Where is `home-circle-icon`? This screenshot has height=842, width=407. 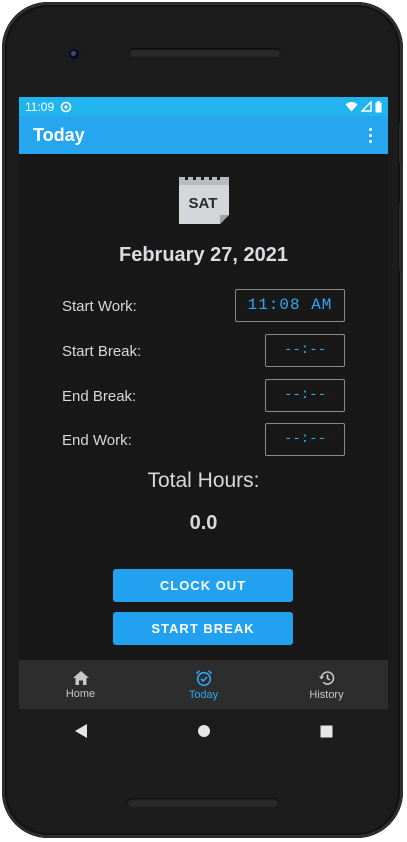
home-circle-icon is located at coordinates (204, 731).